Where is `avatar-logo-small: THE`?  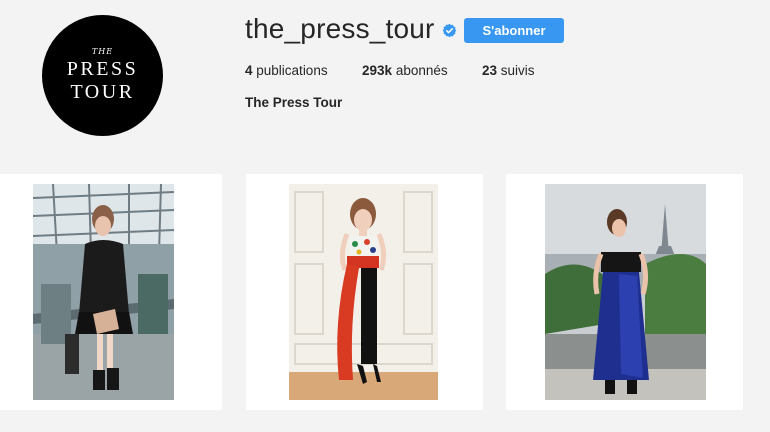
avatar-logo-small: THE is located at coordinates (102, 51).